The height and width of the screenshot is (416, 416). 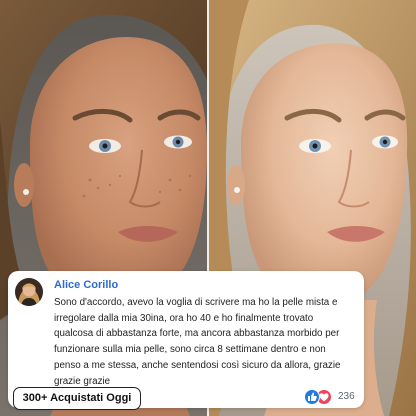 What do you see at coordinates (346, 396) in the screenshot?
I see `reaction-count: 236` at bounding box center [346, 396].